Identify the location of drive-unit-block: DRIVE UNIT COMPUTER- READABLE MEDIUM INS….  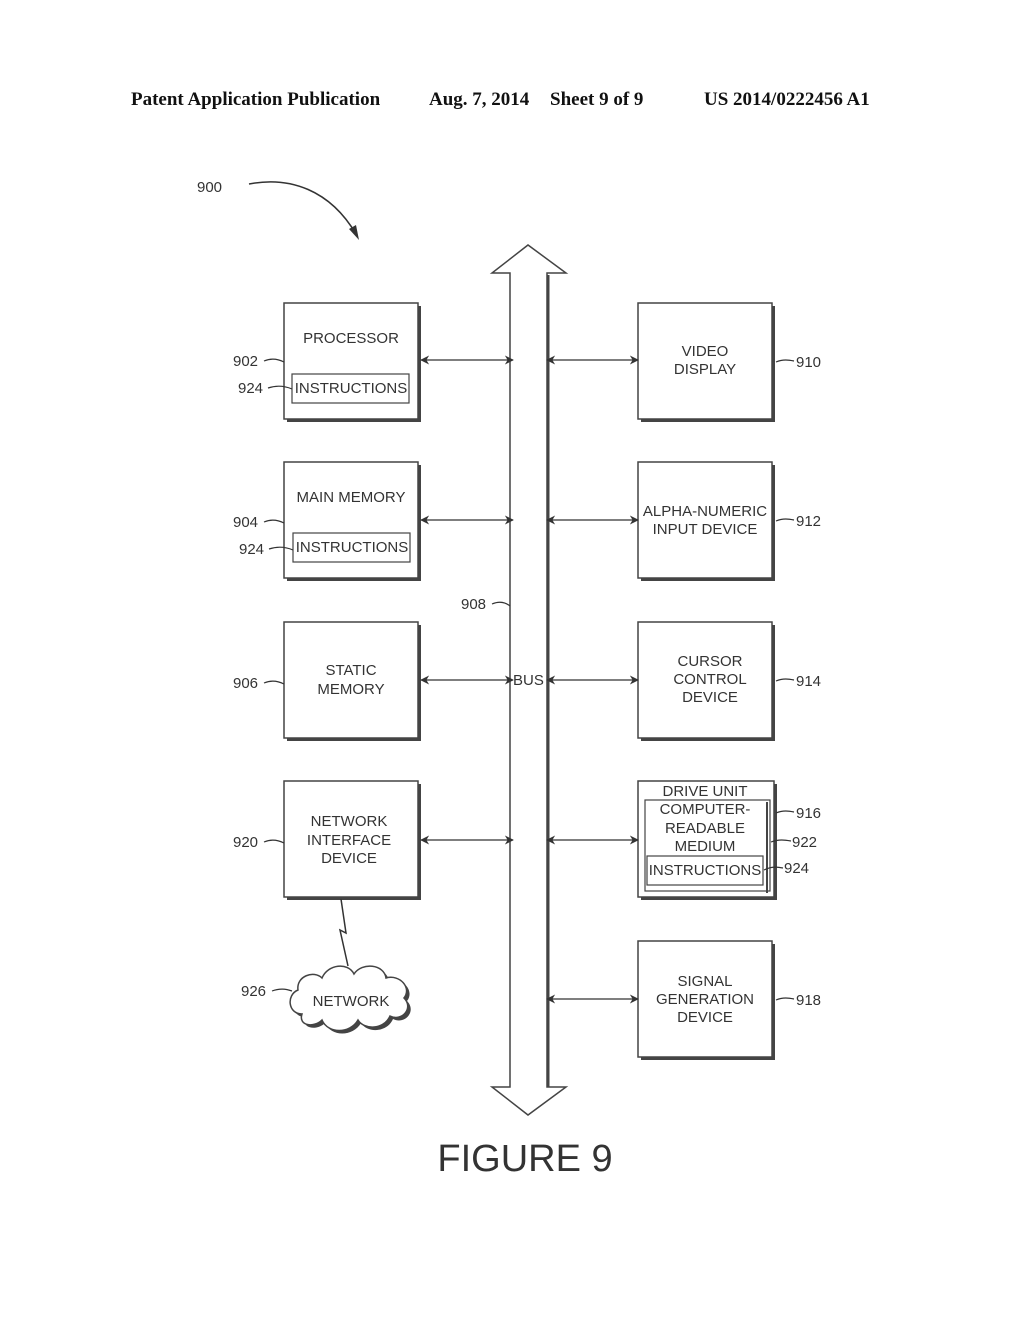
(707, 840).